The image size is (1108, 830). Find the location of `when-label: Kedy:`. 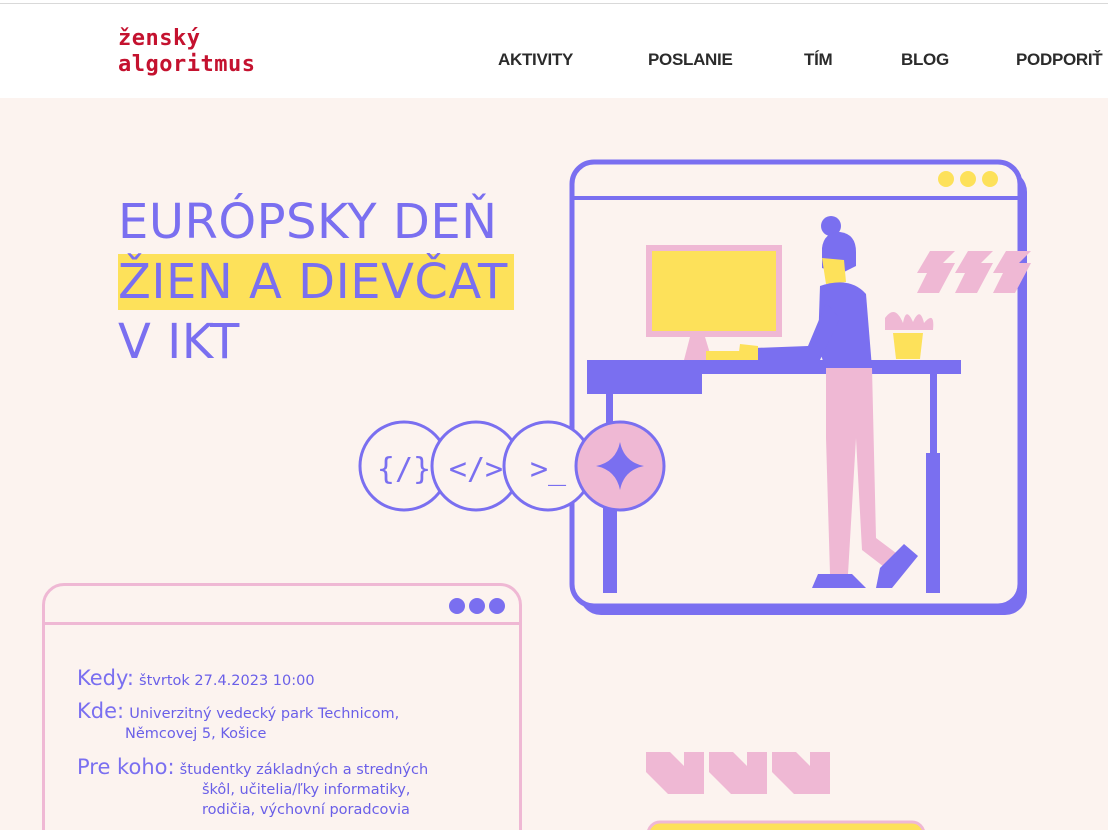

when-label: Kedy: is located at coordinates (105, 678).